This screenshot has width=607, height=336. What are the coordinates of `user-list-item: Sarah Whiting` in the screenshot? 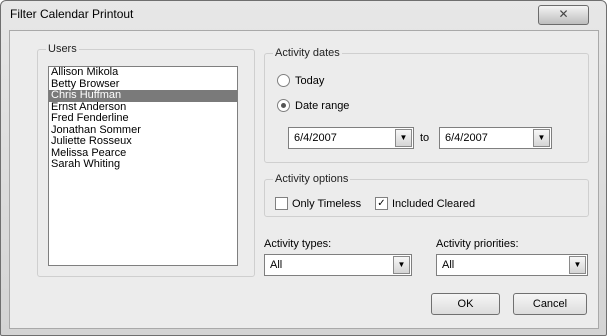 It's located at (143, 164).